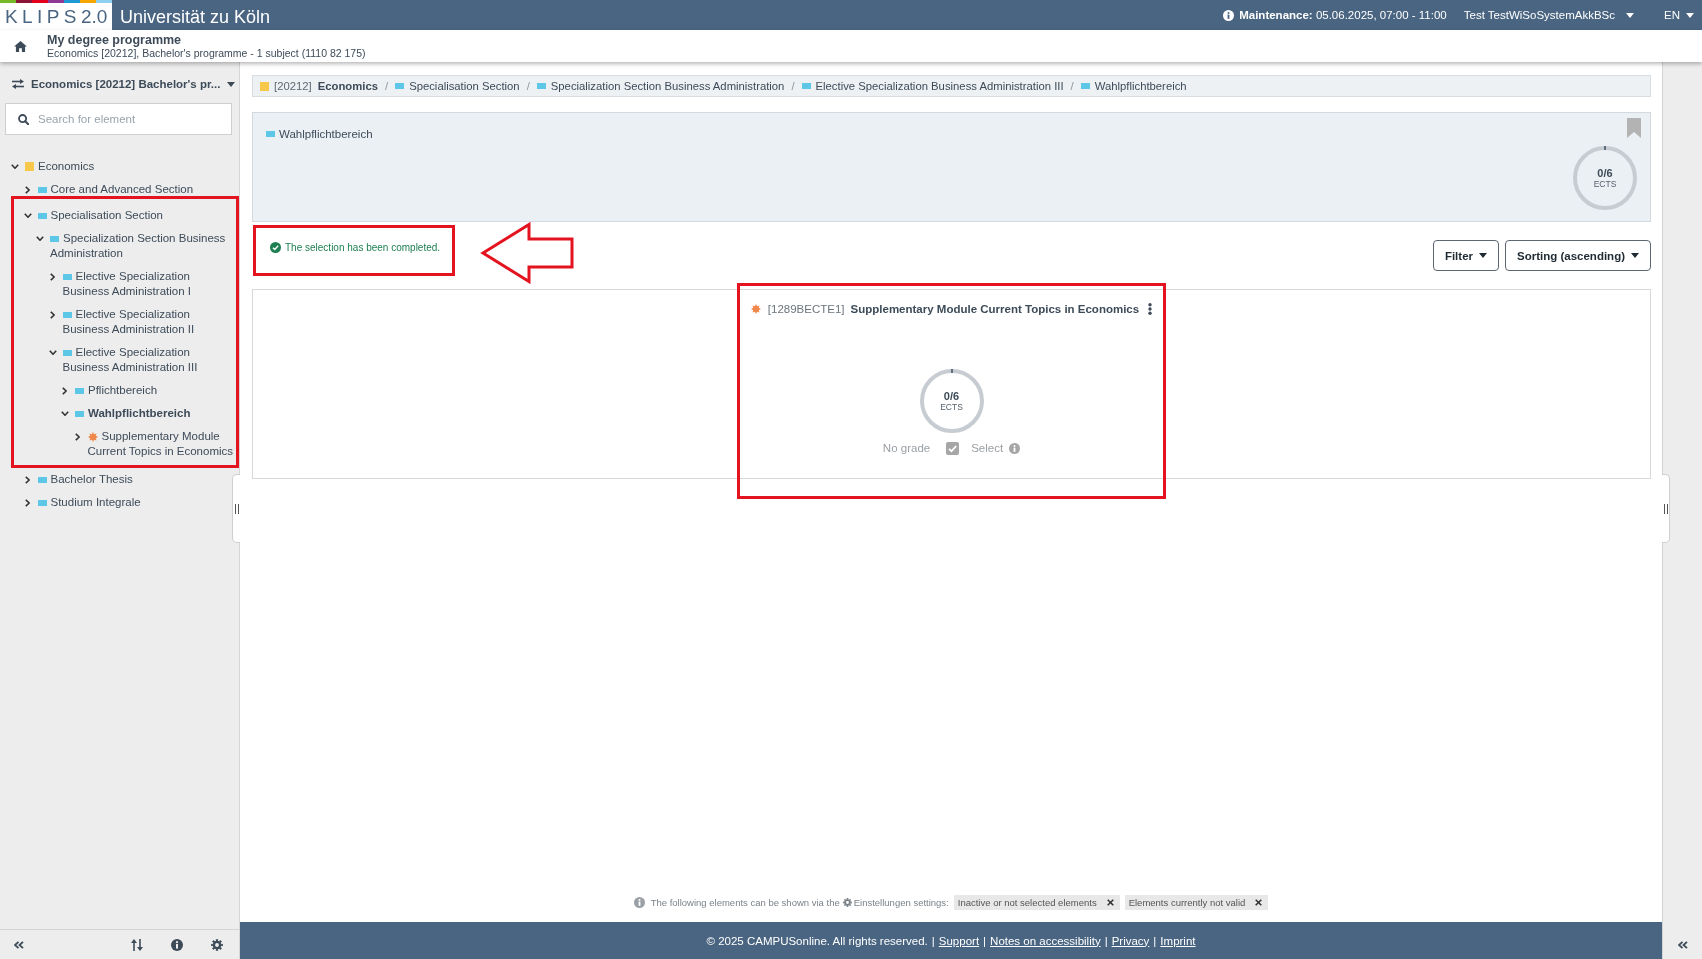  What do you see at coordinates (1343, 15) in the screenshot?
I see `maintenance-notice: Maintenance: 05.06.2025, 07:00 - 11:00` at bounding box center [1343, 15].